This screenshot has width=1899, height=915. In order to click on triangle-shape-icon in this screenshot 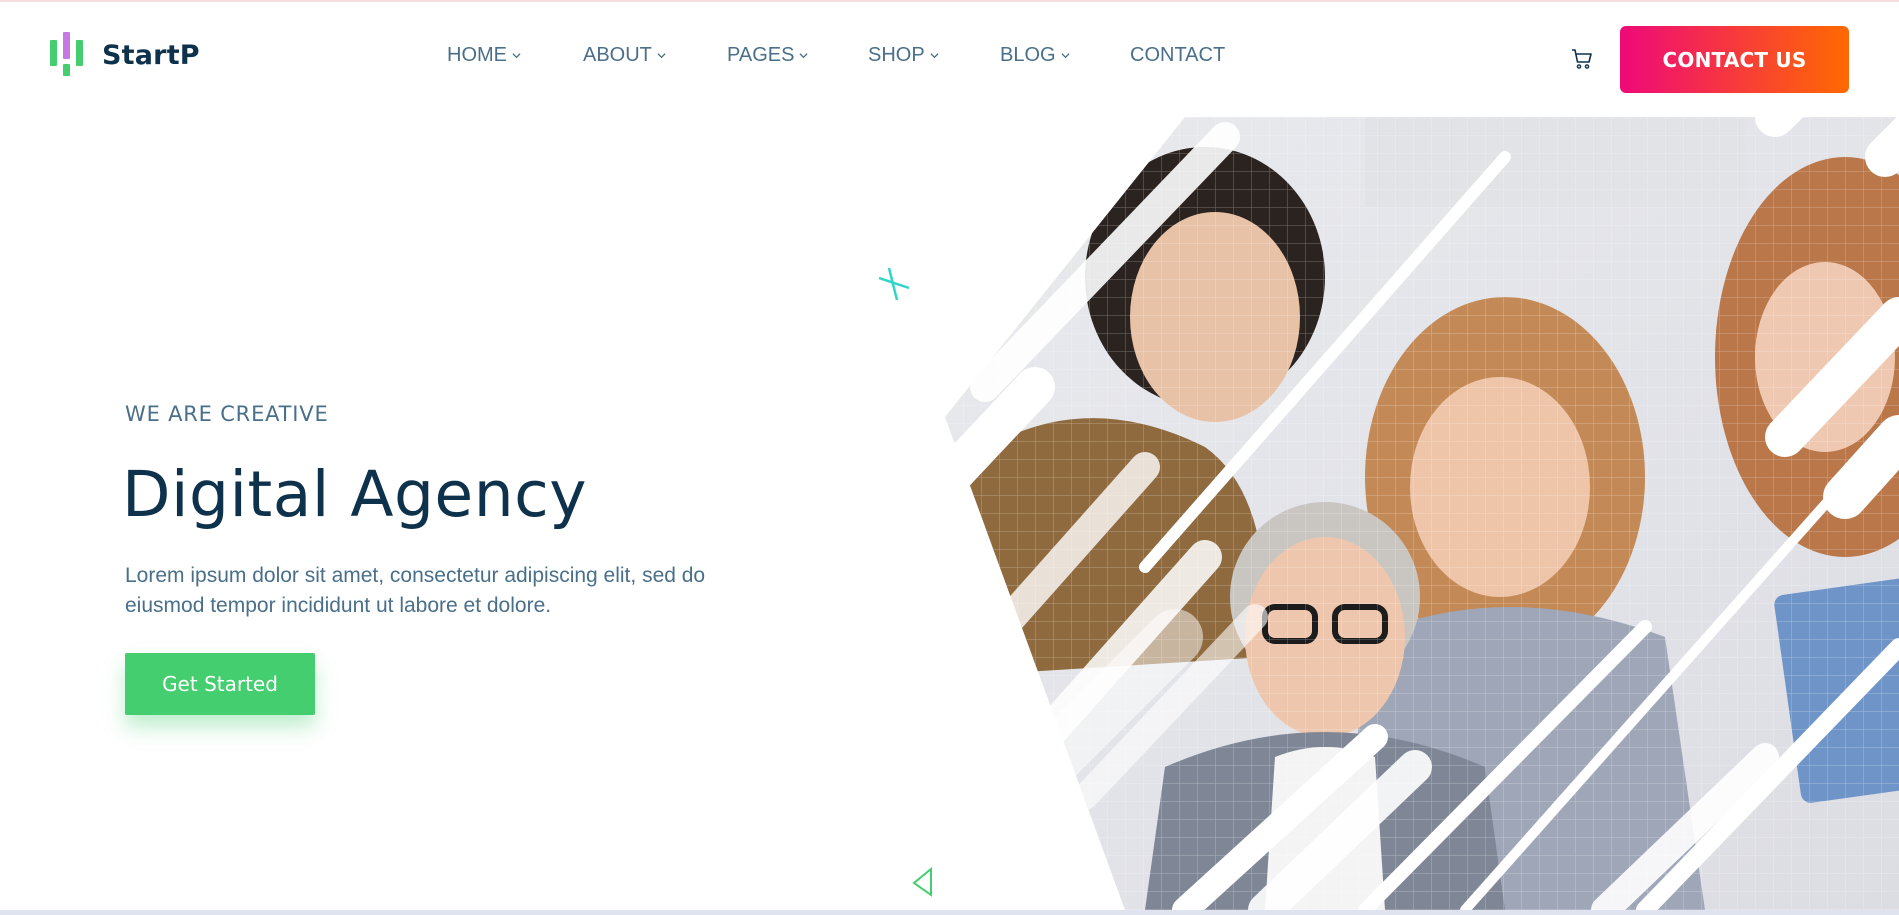, I will do `click(922, 881)`.